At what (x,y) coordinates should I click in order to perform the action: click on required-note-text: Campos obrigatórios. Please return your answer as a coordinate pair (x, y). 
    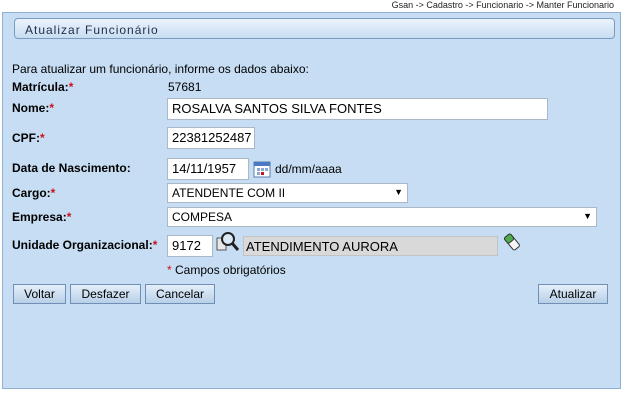
    Looking at the image, I should click on (228, 270).